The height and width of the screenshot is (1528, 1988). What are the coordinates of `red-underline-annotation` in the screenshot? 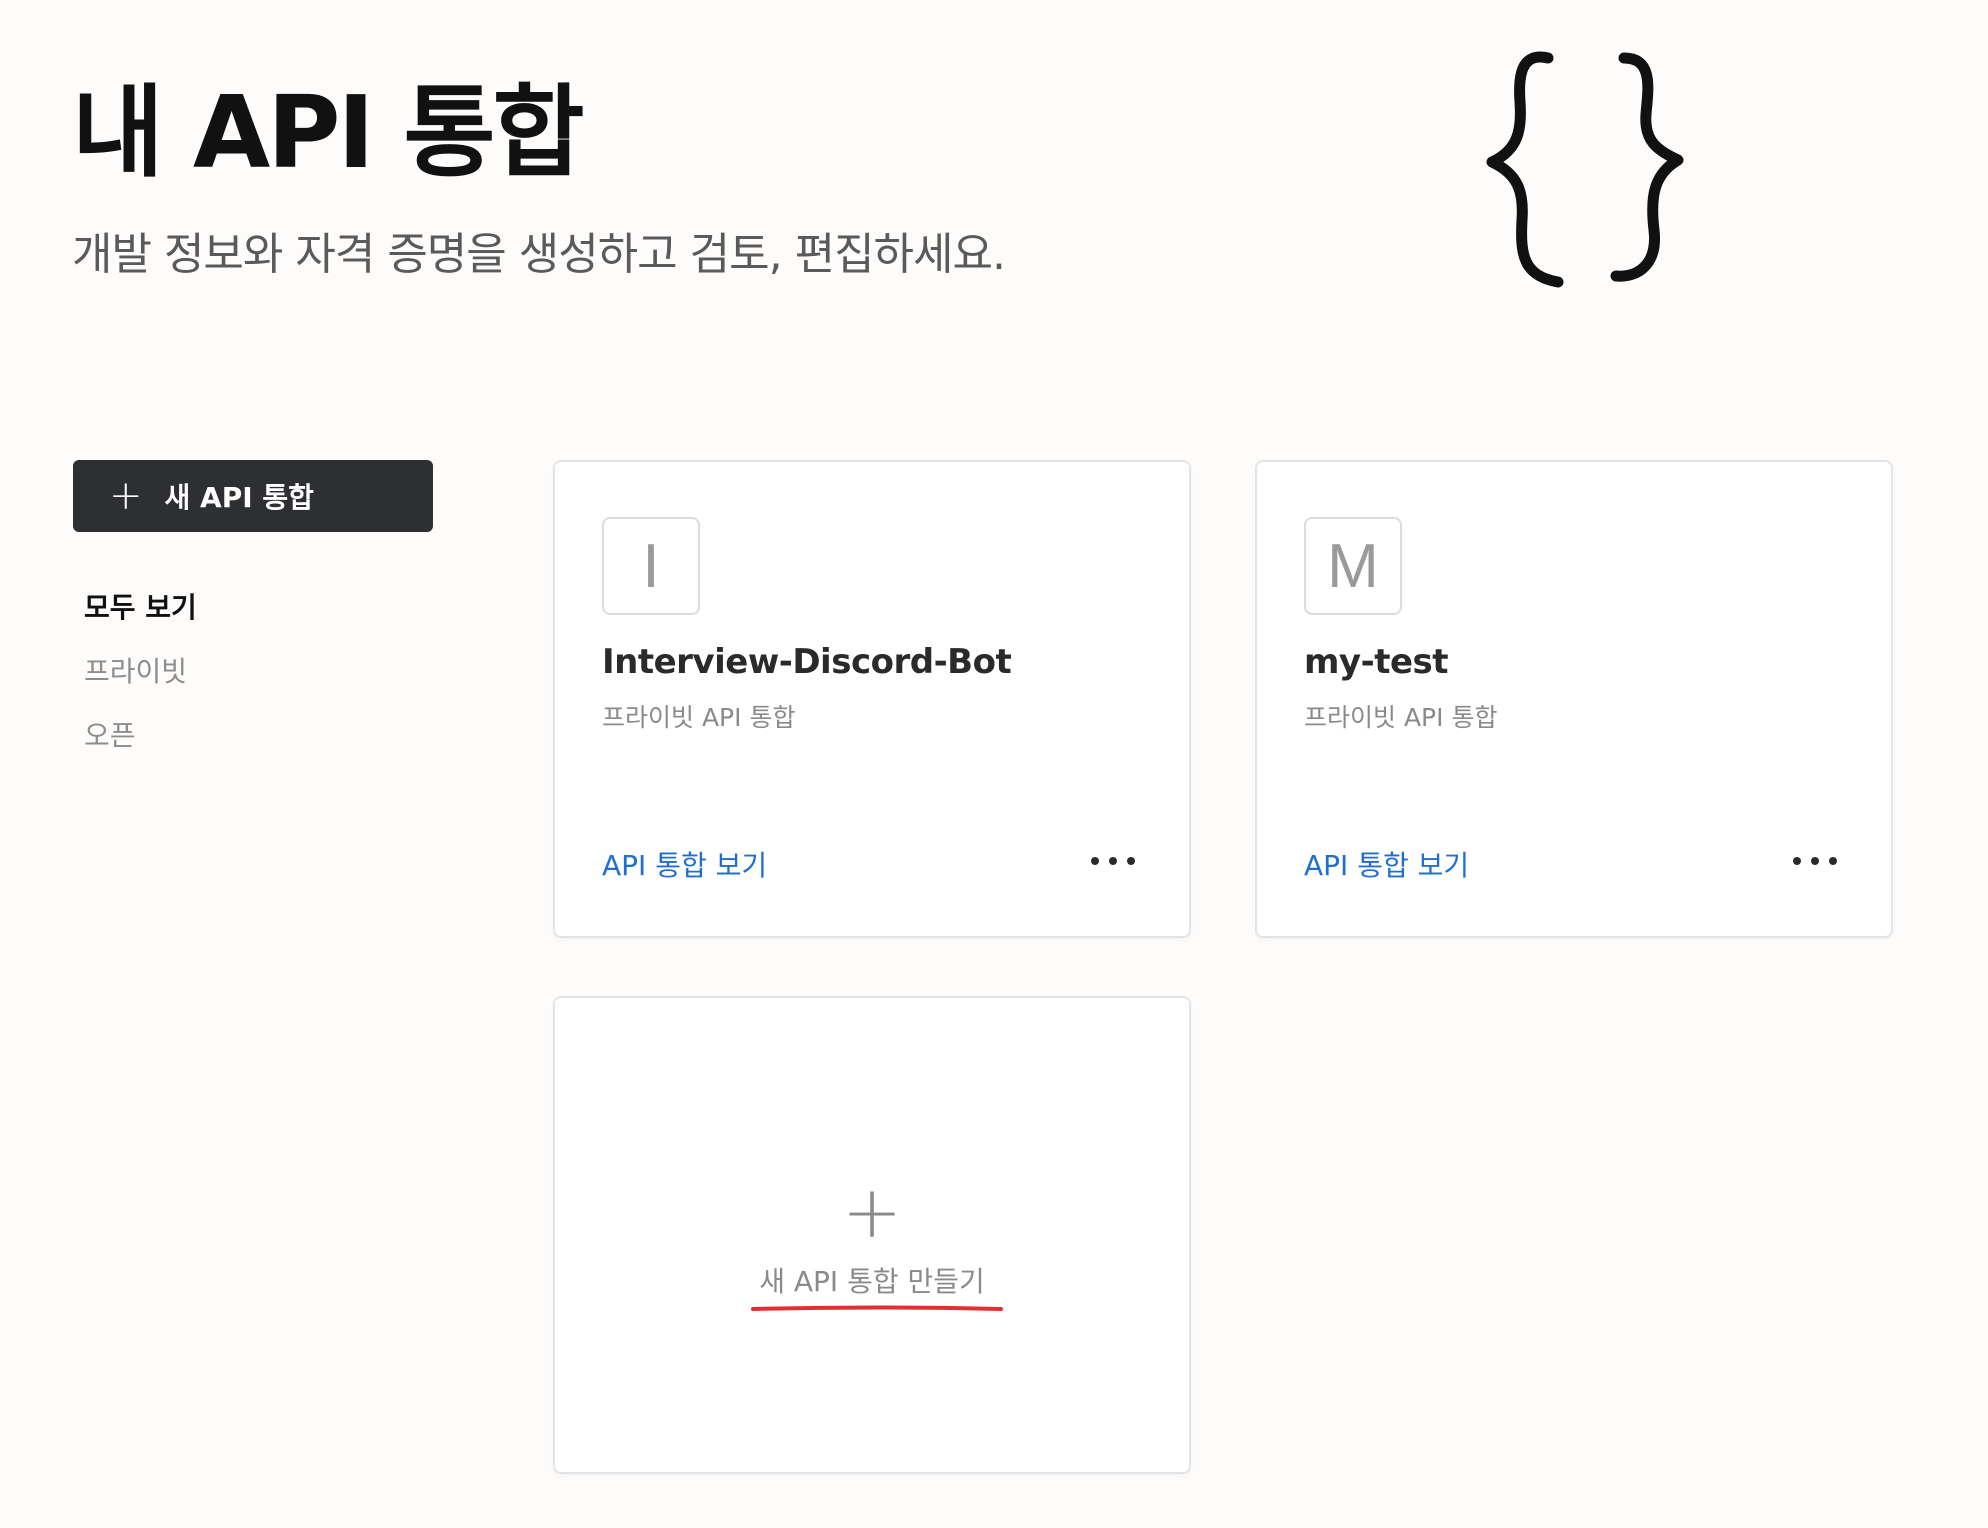 It's located at (877, 1308).